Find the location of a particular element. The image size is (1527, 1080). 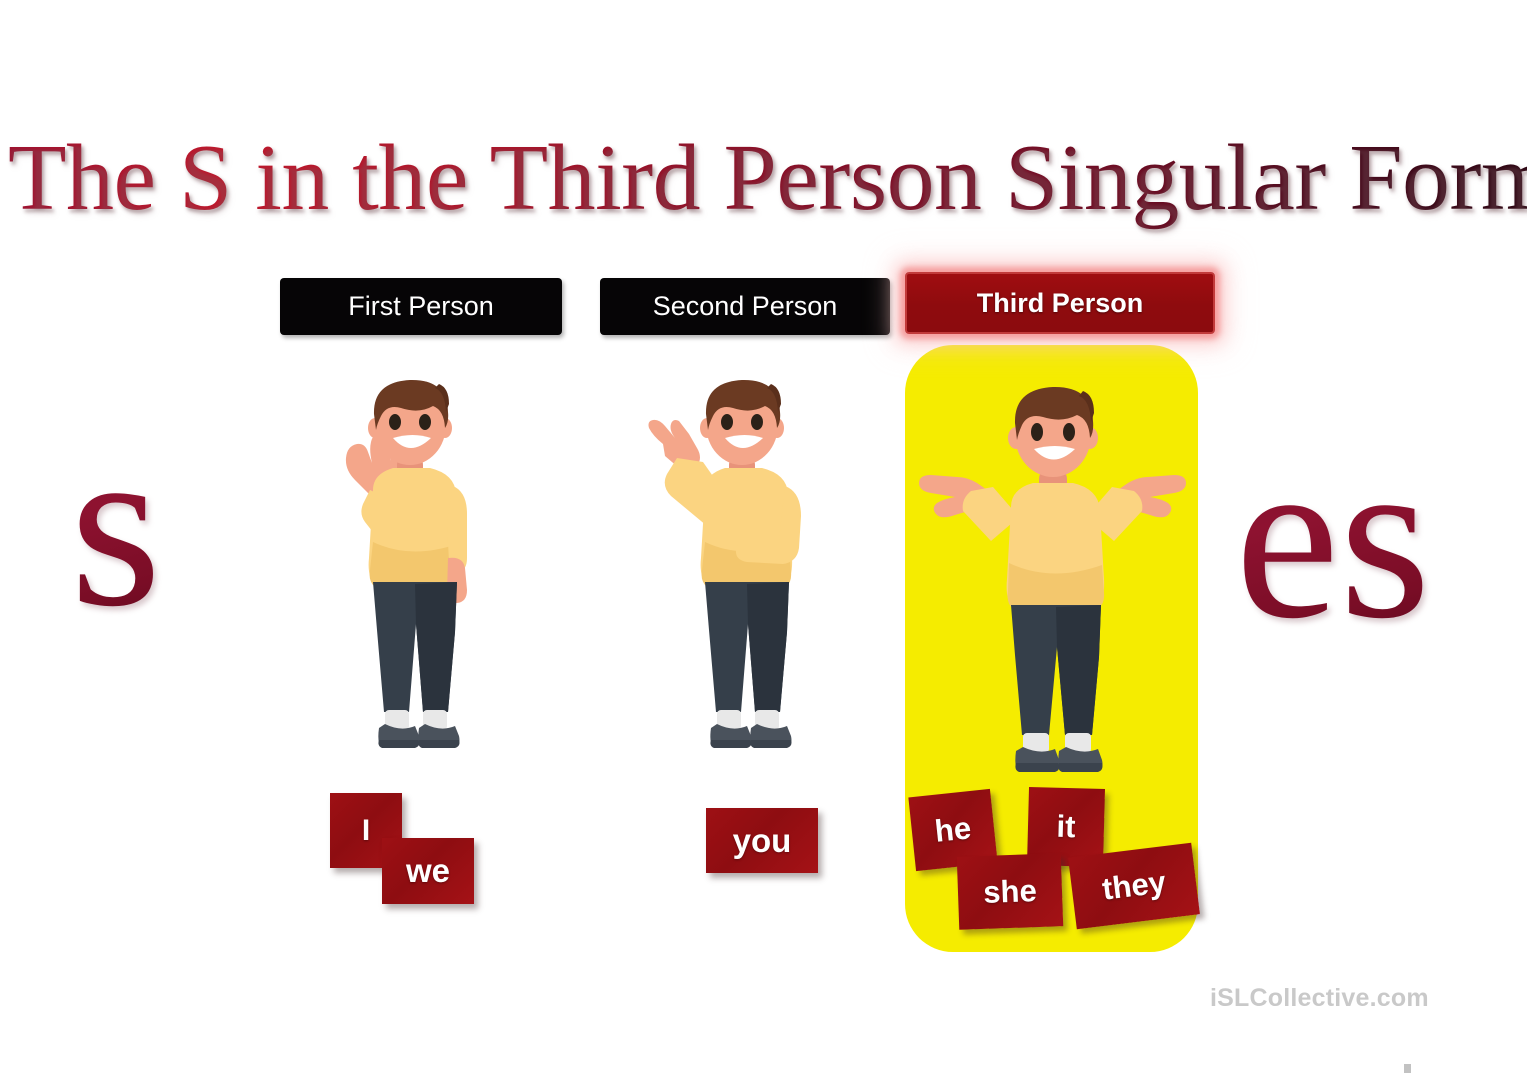

pronoun-card-you-label: you is located at coordinates (762, 840).